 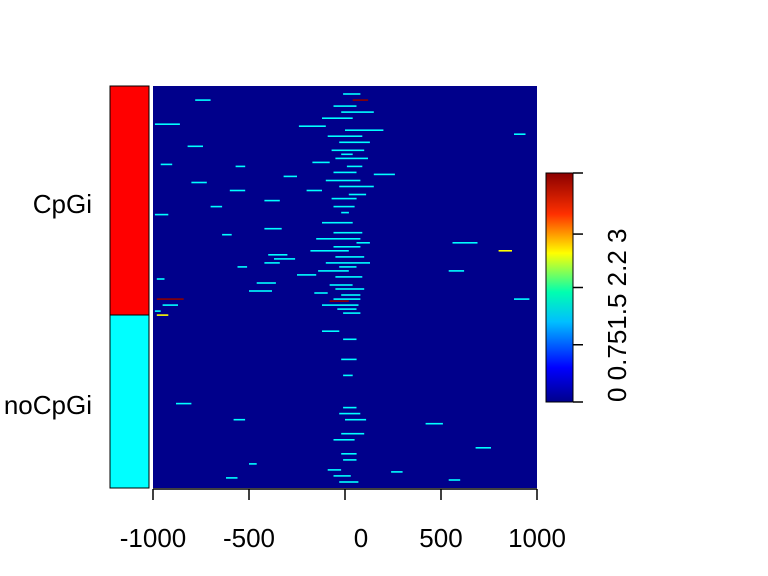 I want to click on x-axis-tick-label: -1000, so click(x=153, y=538).